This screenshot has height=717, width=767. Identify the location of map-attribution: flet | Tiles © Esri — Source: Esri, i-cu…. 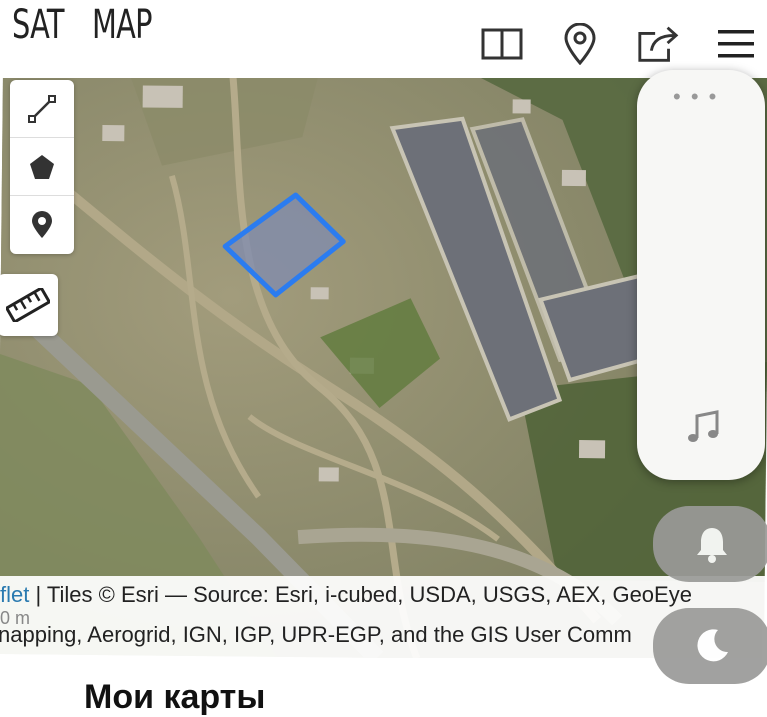
(383, 617).